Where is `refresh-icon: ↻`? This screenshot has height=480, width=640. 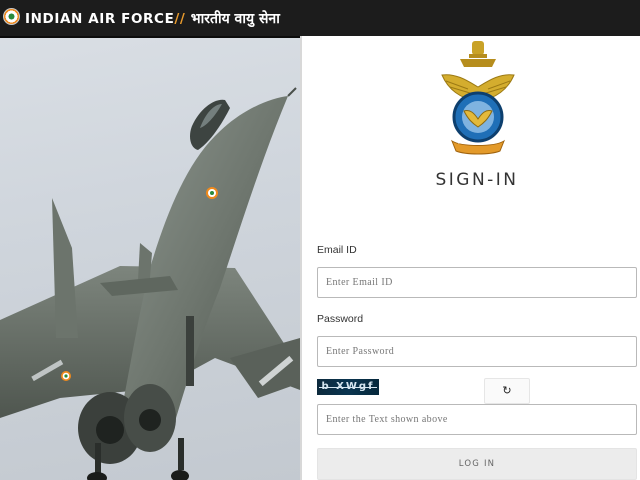
refresh-icon: ↻ is located at coordinates (507, 390).